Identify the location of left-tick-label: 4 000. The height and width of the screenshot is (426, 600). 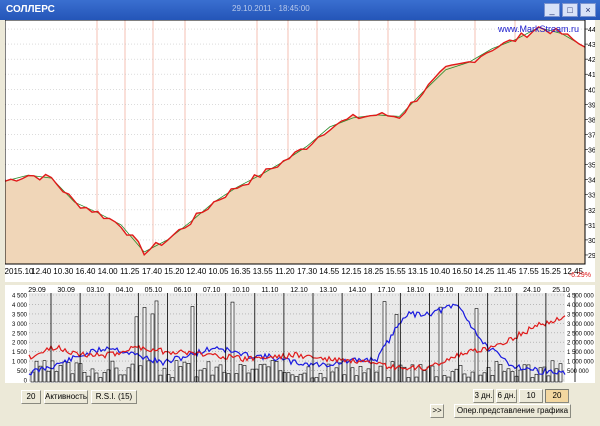
(20, 306).